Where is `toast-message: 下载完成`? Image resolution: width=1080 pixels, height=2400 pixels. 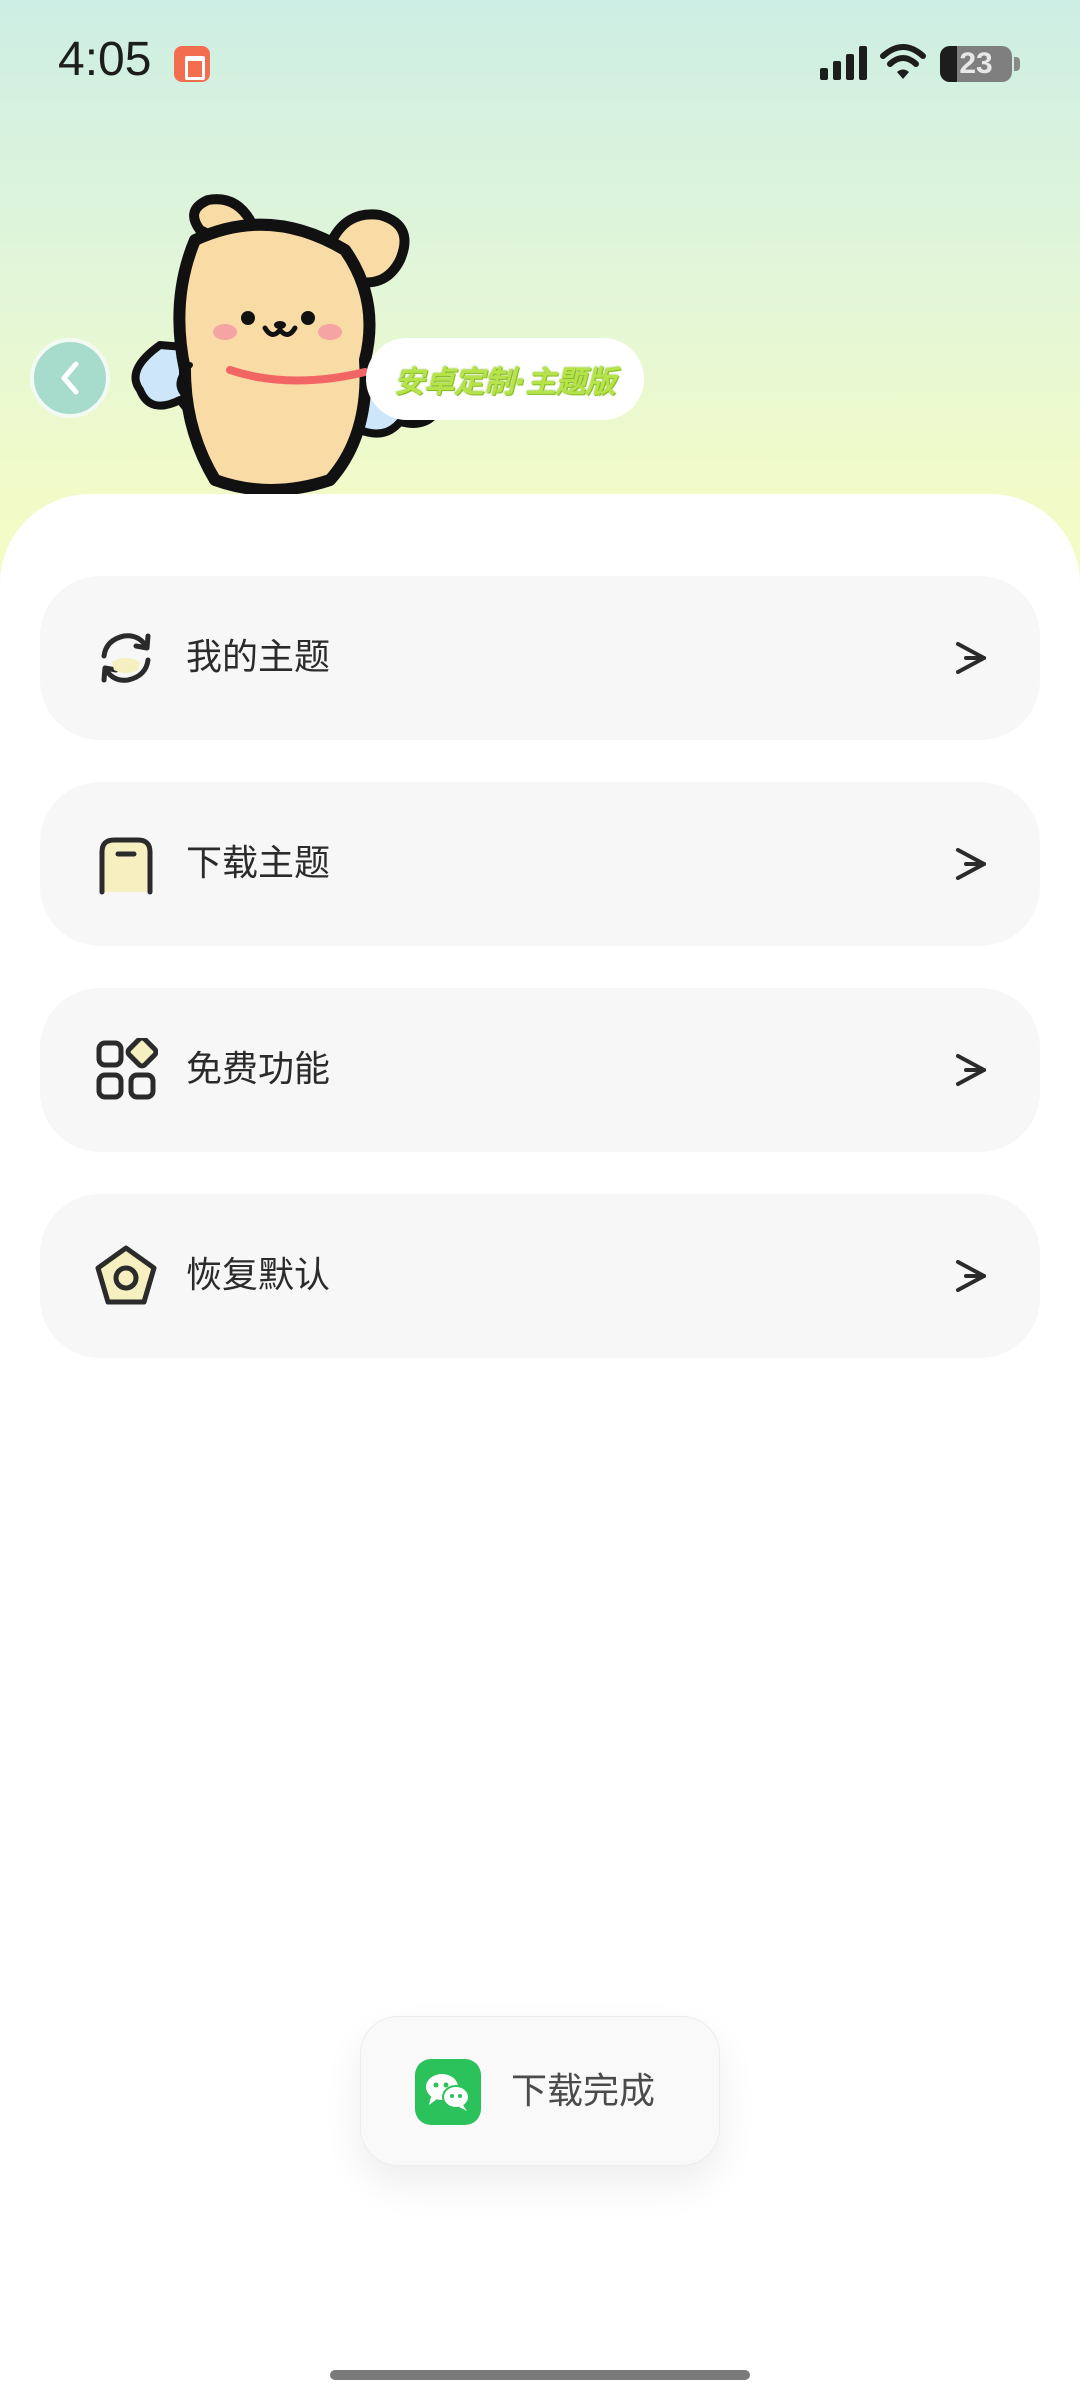
toast-message: 下载完成 is located at coordinates (583, 2091).